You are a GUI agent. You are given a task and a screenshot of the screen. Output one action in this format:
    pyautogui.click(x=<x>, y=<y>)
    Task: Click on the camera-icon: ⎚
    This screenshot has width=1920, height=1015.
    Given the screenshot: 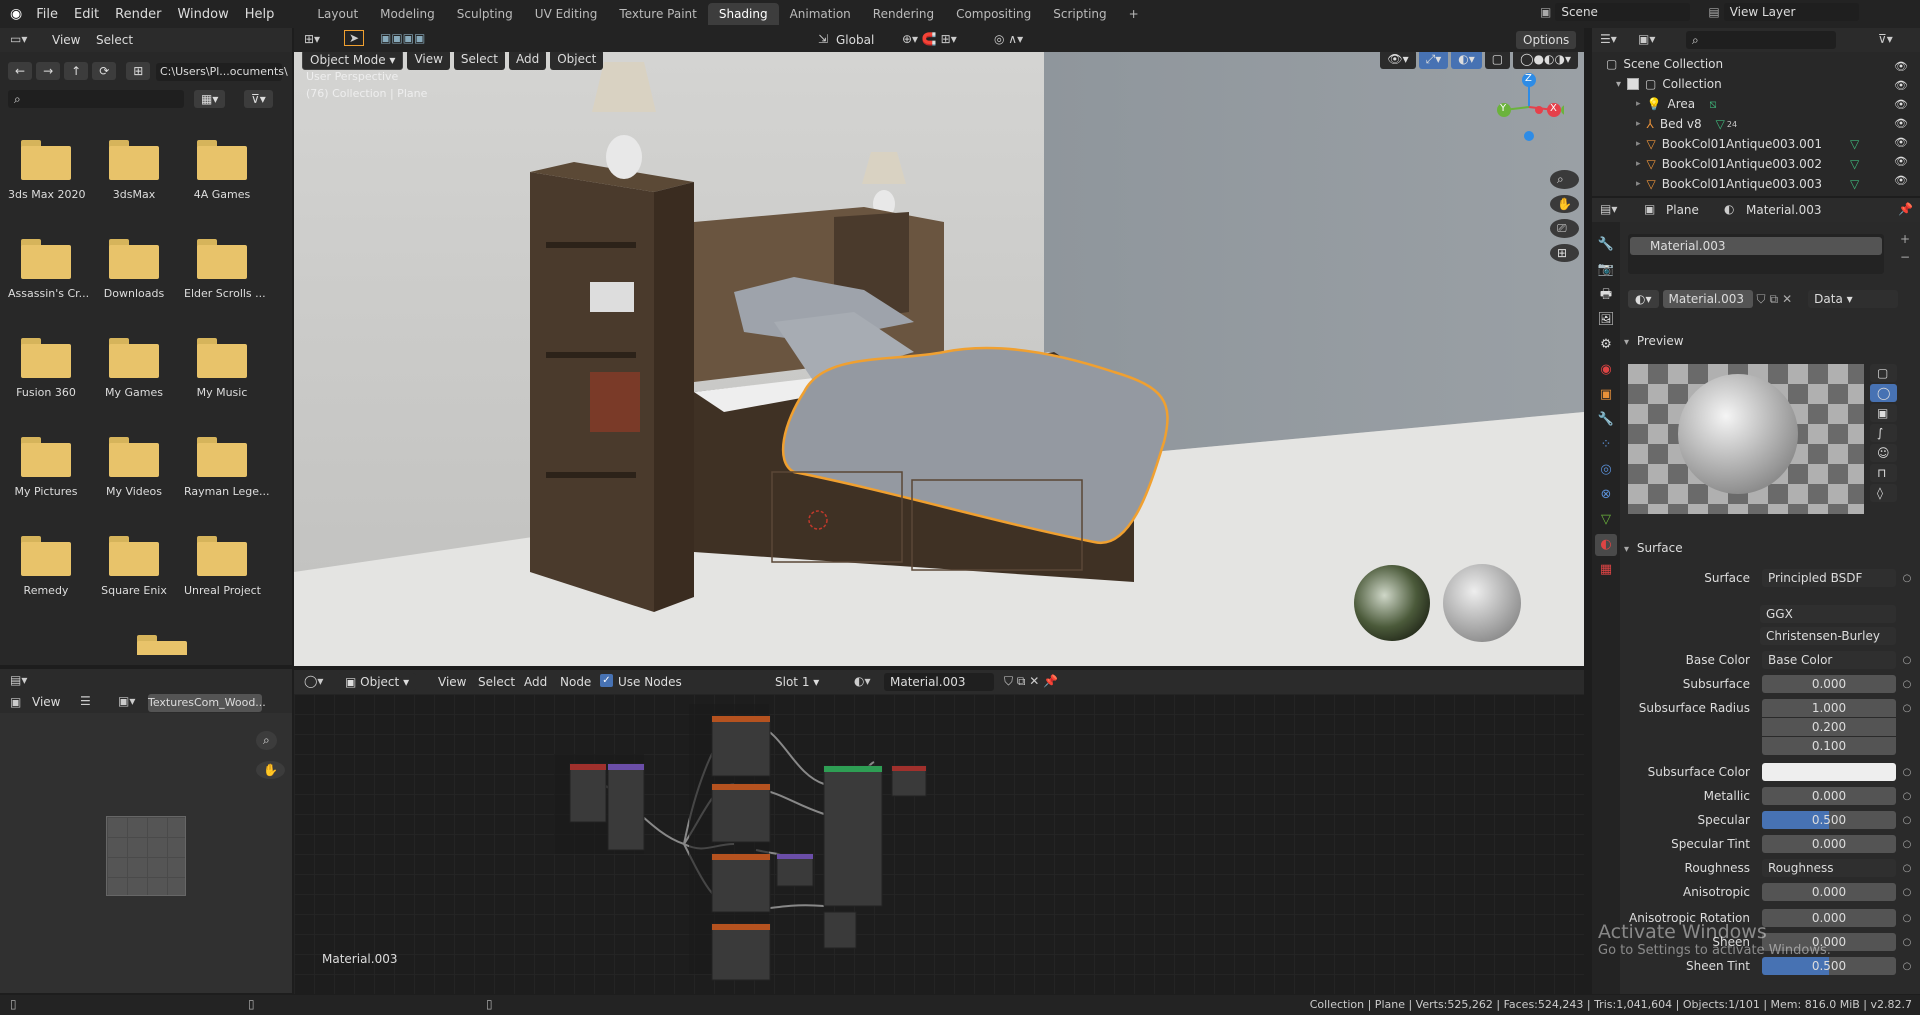 What is the action you would take?
    pyautogui.click(x=1564, y=228)
    